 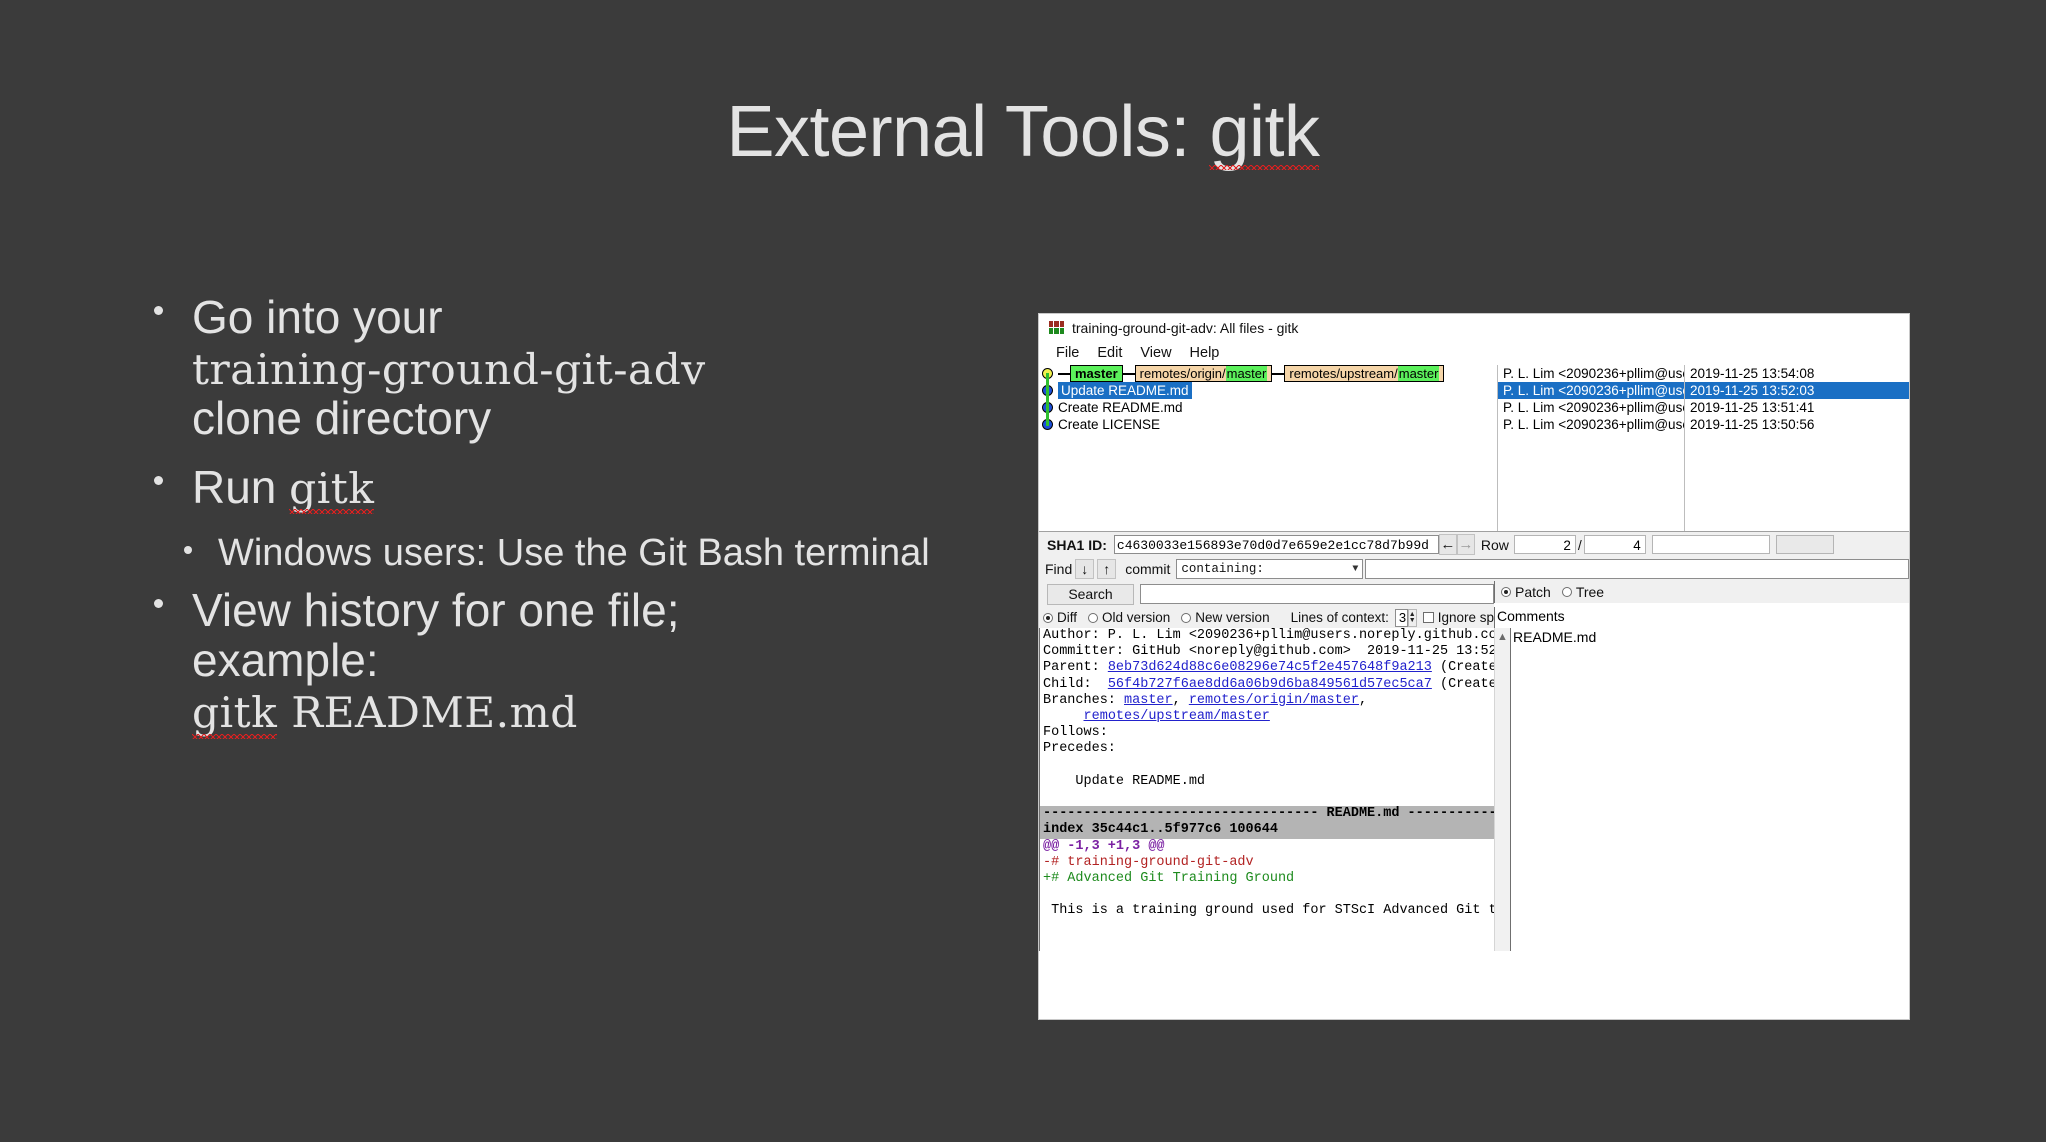 I want to click on find-toolbar: Find ↓ ↑ commit containing: ▼, so click(x=1474, y=569).